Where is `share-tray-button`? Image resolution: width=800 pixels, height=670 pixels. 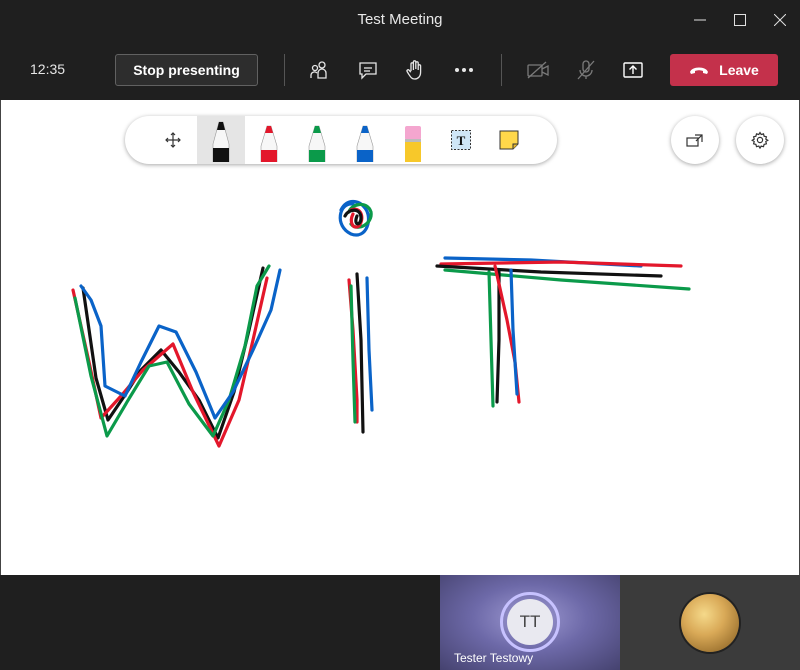
share-tray-button is located at coordinates (633, 70).